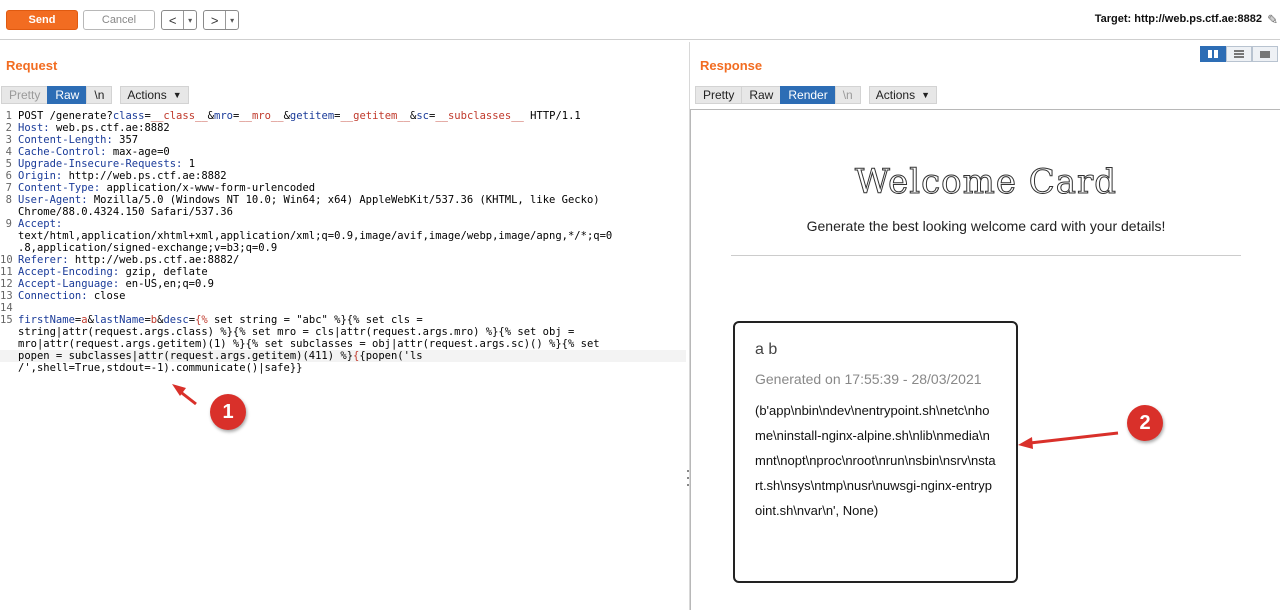 Image resolution: width=1280 pixels, height=610 pixels. What do you see at coordinates (1272, 20) in the screenshot?
I see `edit-target-icon: ✎` at bounding box center [1272, 20].